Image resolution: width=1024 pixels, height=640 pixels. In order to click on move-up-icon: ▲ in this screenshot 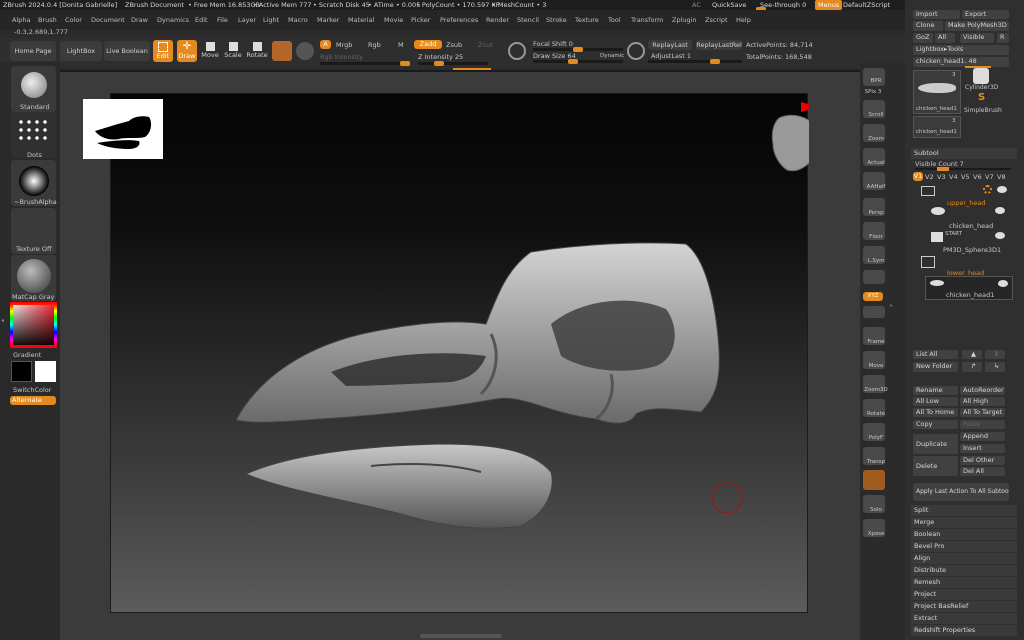, I will do `click(972, 354)`.